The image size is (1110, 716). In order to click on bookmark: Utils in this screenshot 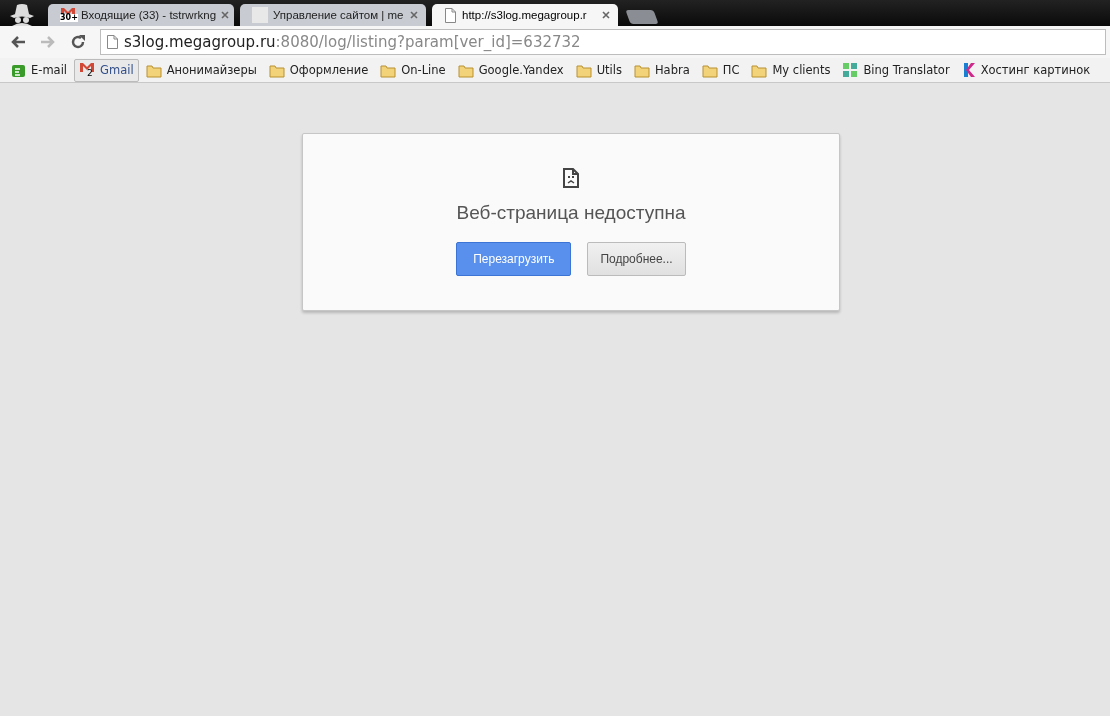, I will do `click(598, 70)`.